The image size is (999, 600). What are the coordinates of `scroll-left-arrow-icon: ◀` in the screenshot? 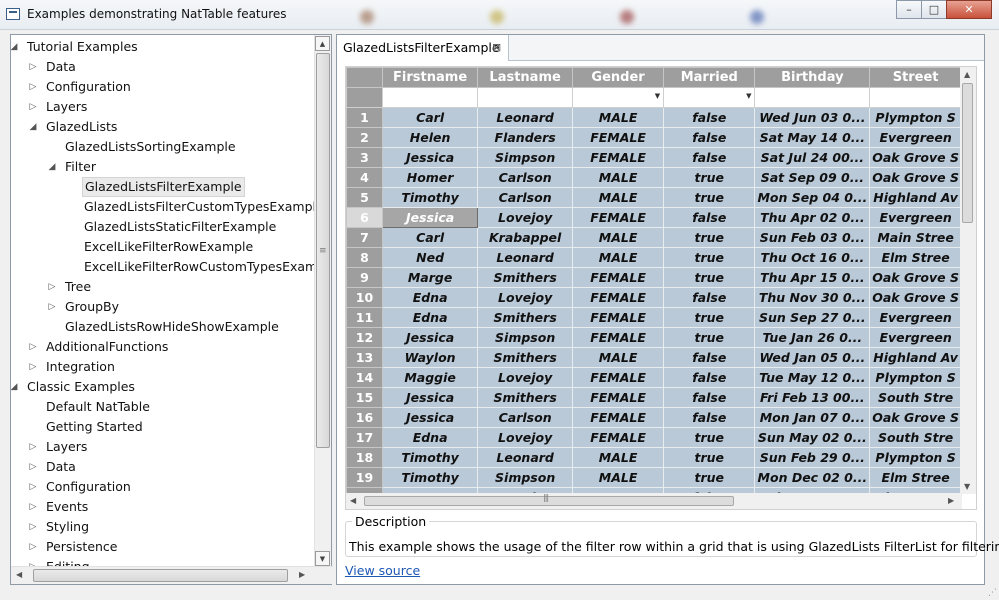 It's located at (353, 500).